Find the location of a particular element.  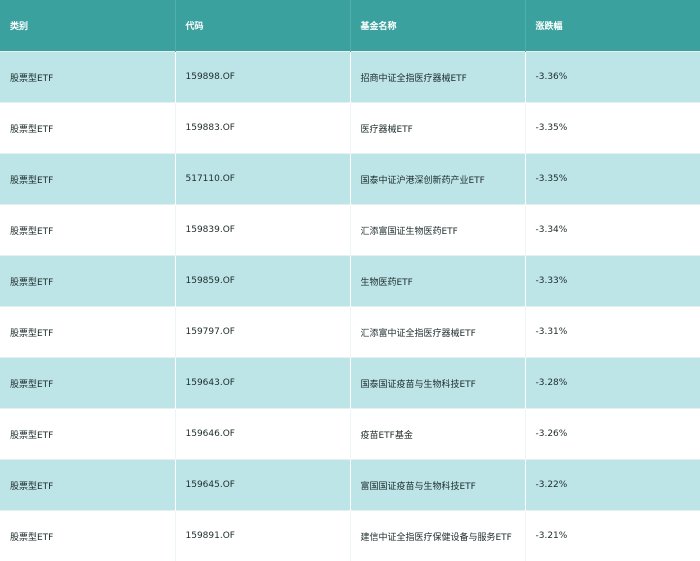

cell-change: -3.28% is located at coordinates (612, 383).